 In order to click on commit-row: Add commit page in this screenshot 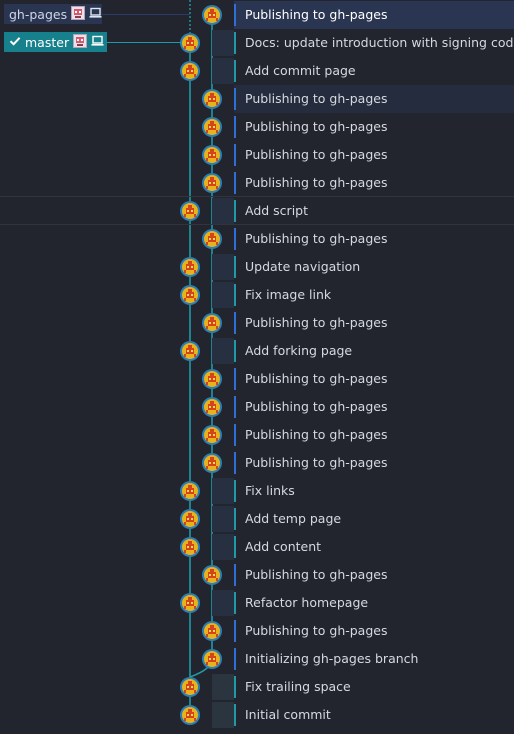, I will do `click(257, 71)`.